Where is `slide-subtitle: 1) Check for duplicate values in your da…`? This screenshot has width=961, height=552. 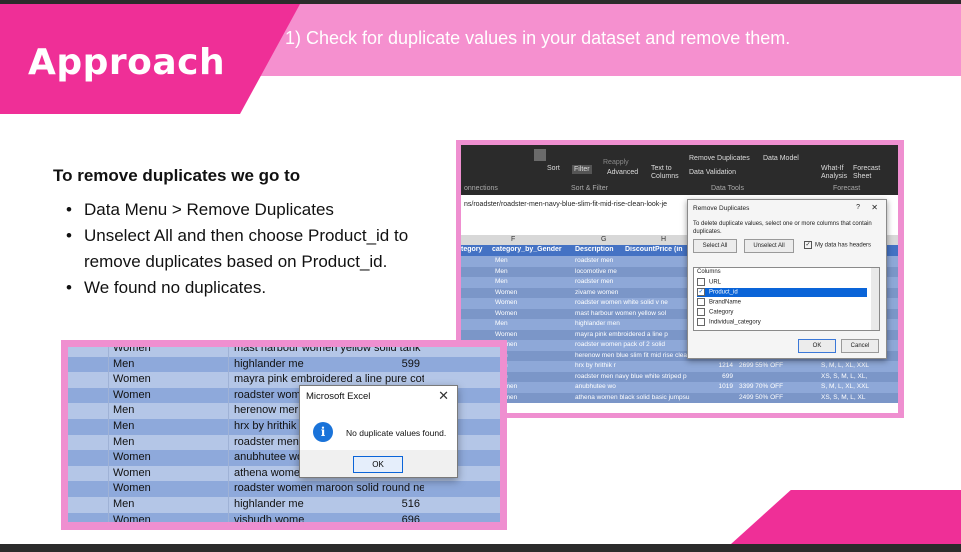
slide-subtitle: 1) Check for duplicate values in your da… is located at coordinates (538, 38).